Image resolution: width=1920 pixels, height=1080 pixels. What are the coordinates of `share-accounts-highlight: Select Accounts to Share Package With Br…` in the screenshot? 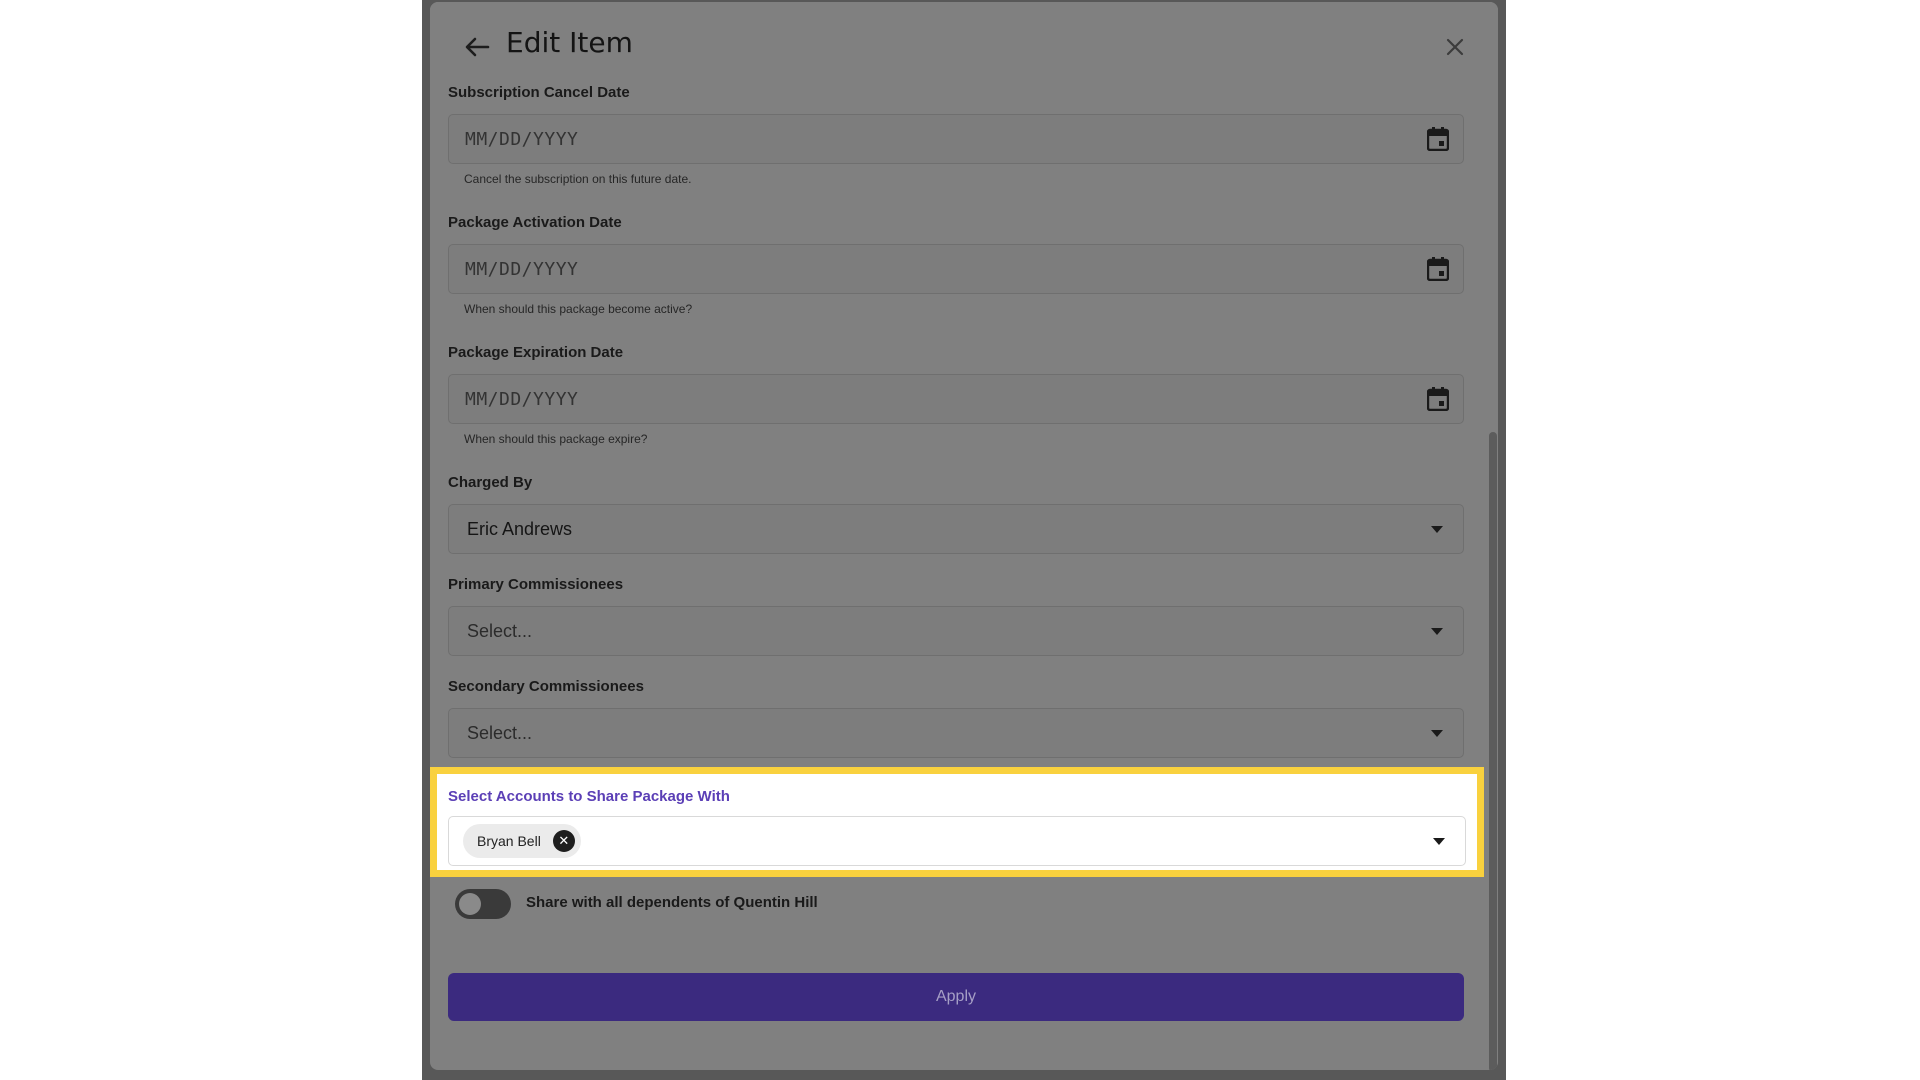 It's located at (957, 822).